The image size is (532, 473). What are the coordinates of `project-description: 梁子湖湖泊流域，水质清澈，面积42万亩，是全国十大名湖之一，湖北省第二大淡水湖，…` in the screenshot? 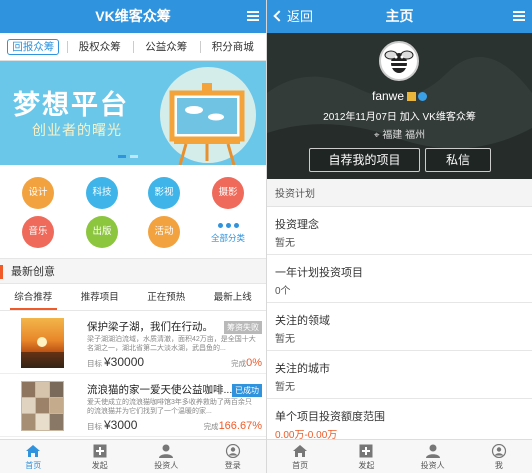 It's located at (171, 344).